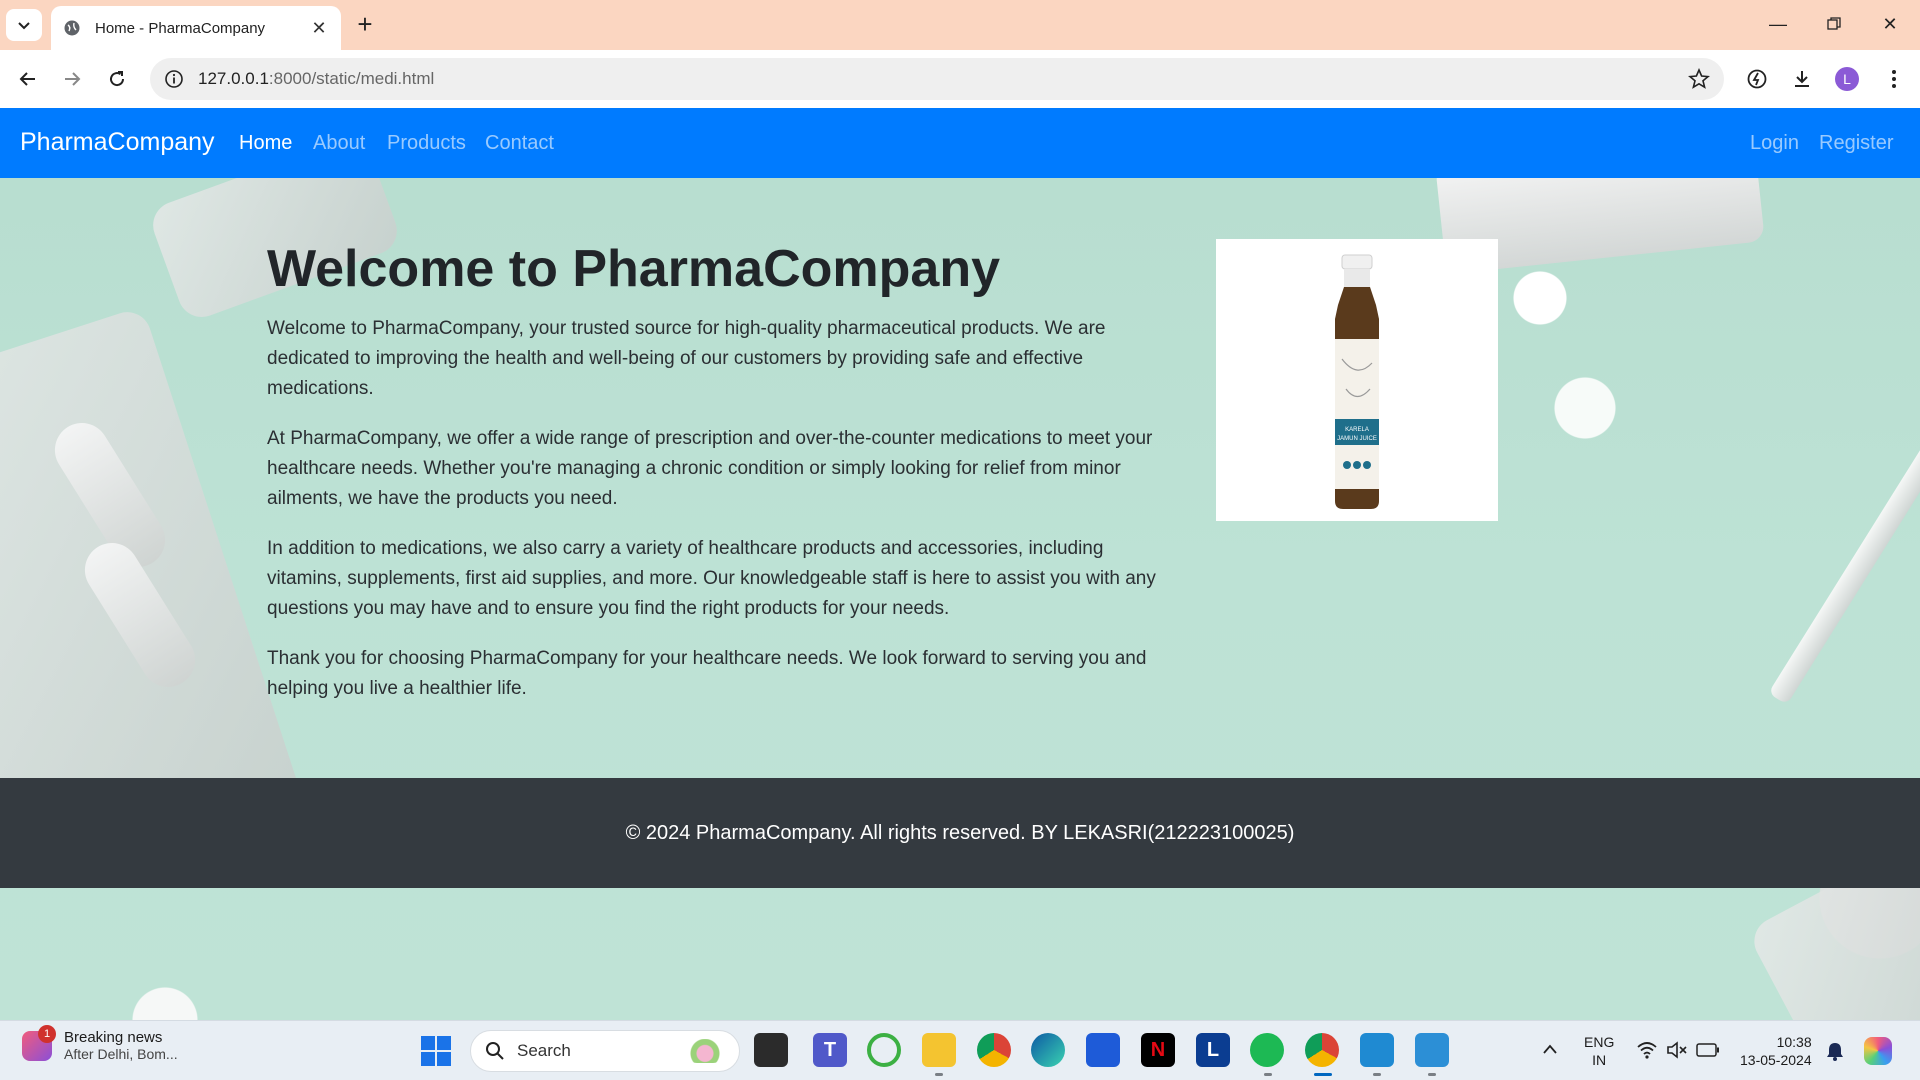  Describe the element at coordinates (1323, 1074) in the screenshot. I see `app-active-indicator` at that location.